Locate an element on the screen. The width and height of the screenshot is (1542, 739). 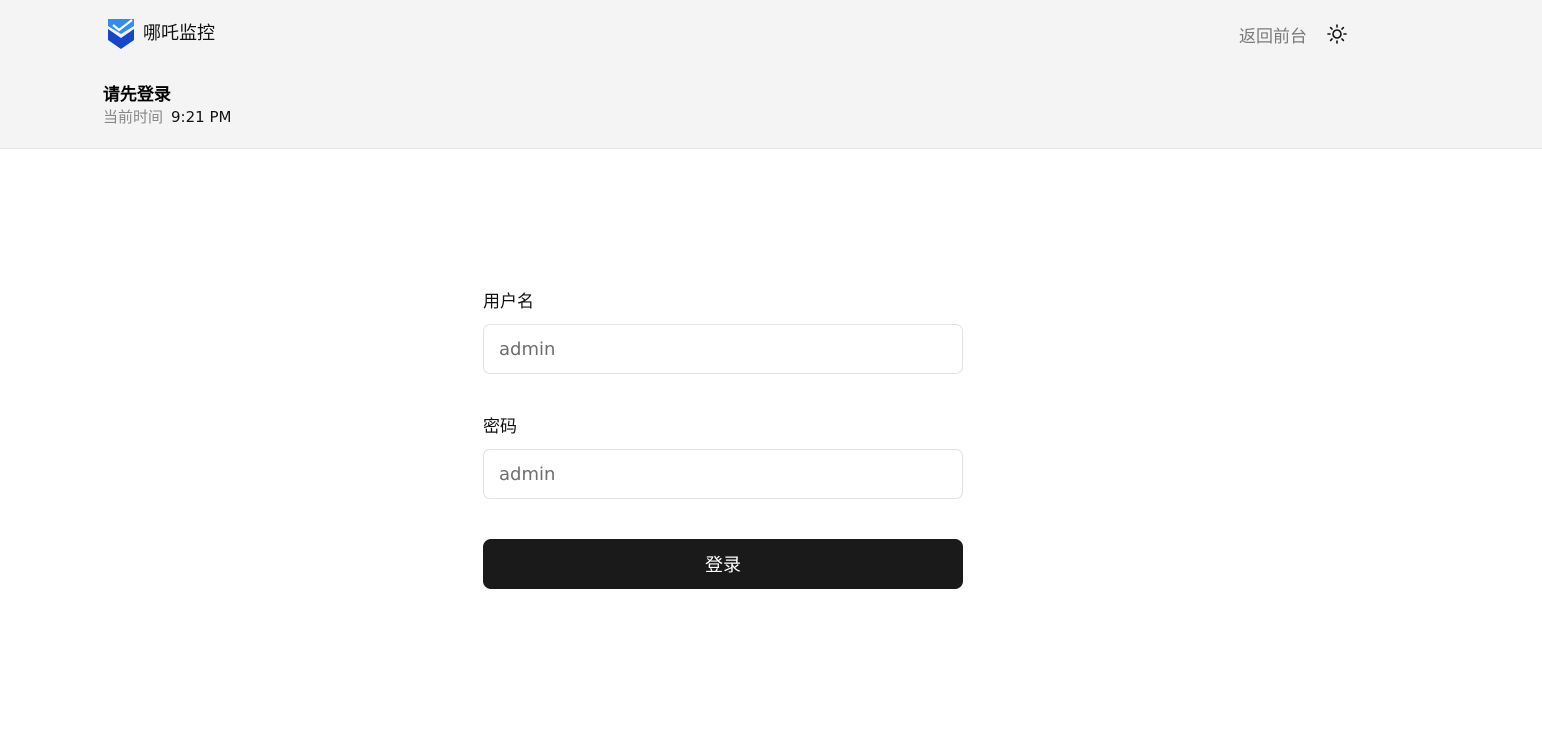
password-input is located at coordinates (723, 474).